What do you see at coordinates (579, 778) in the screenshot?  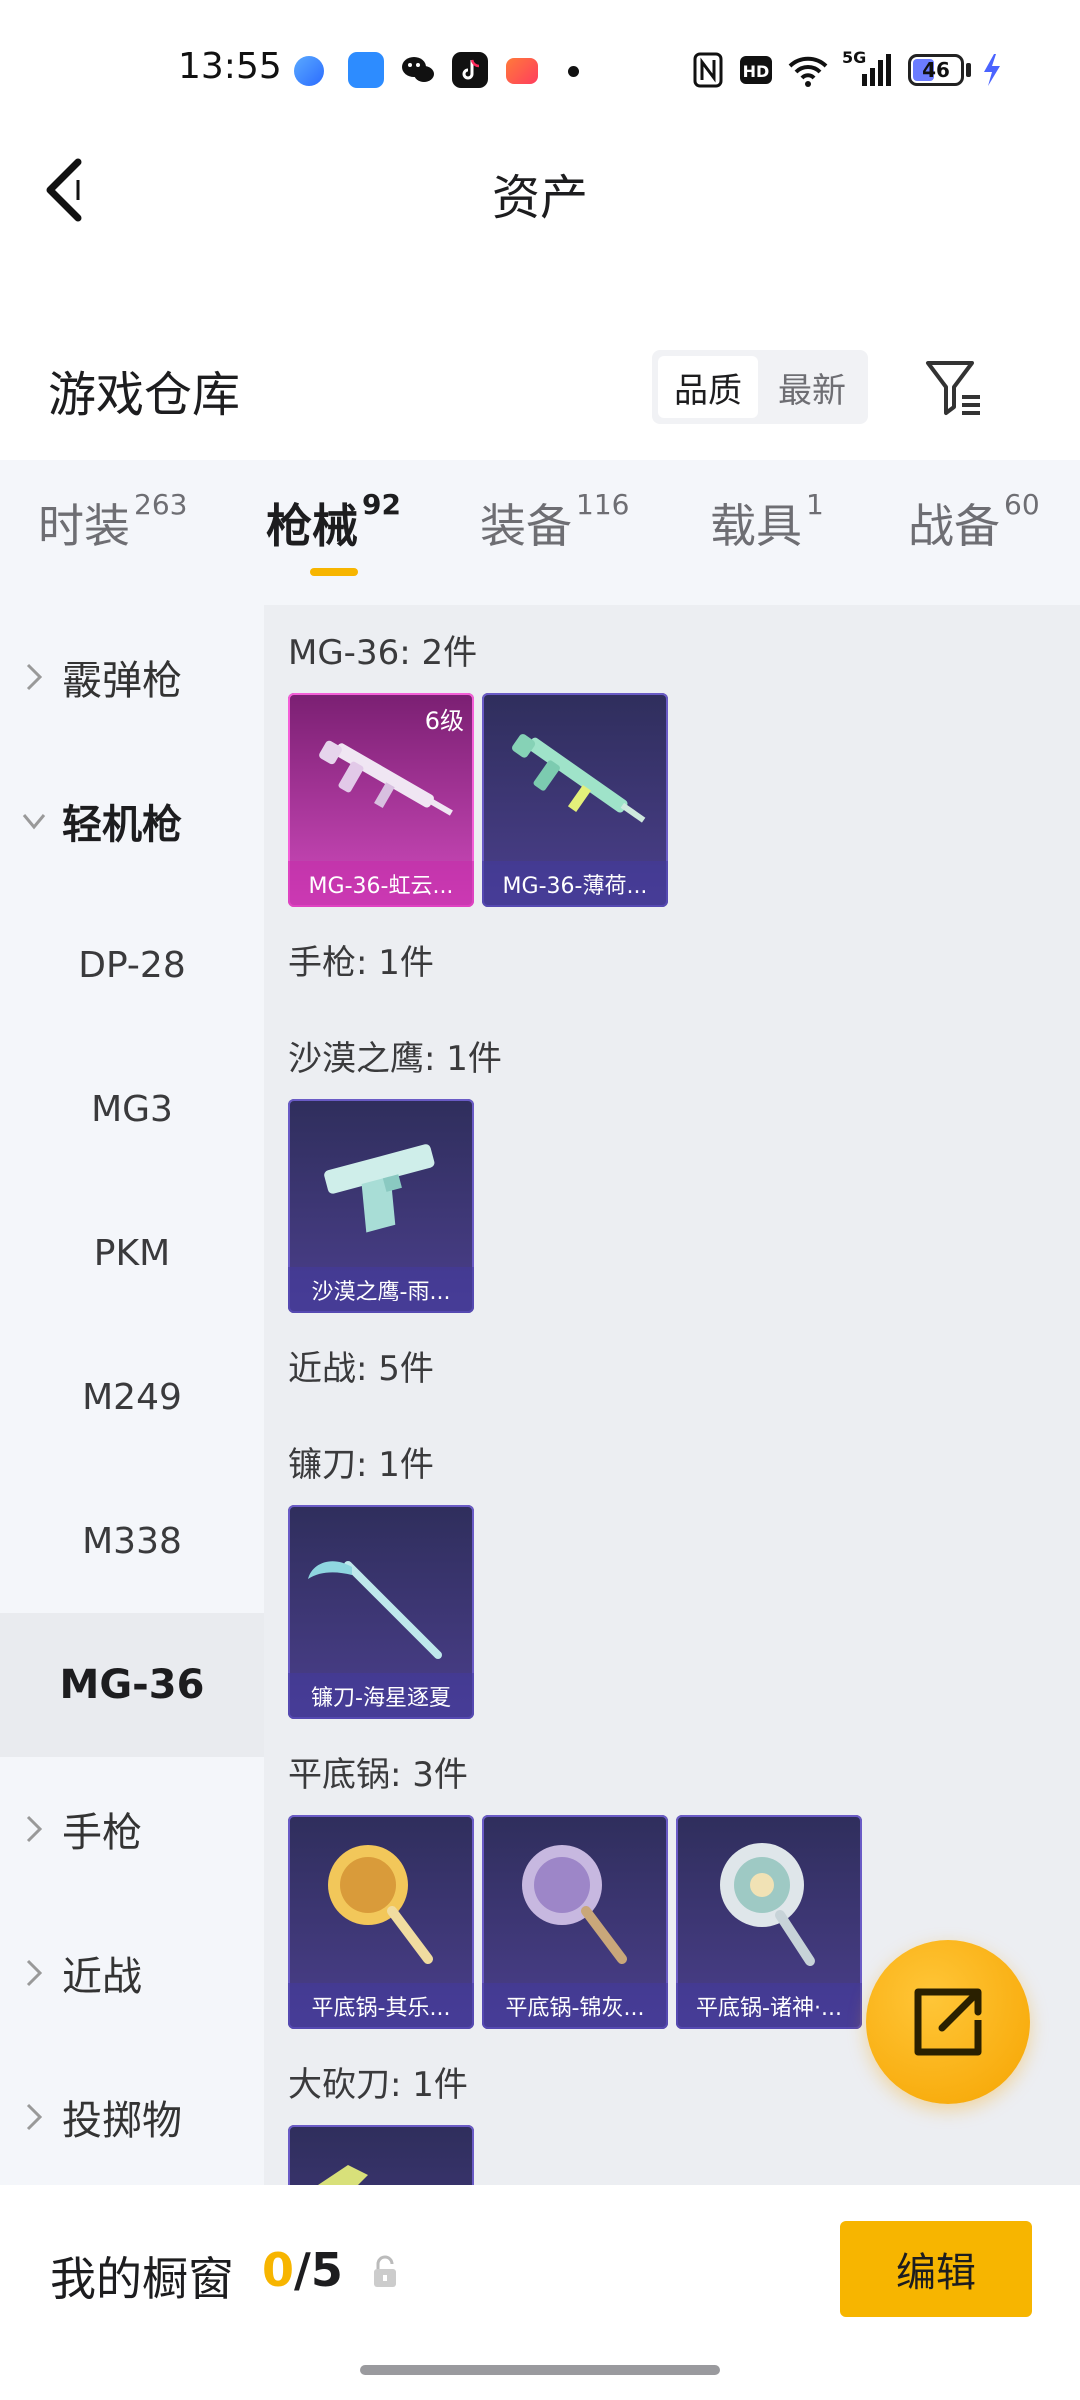 I see `lmg-skin-icon` at bounding box center [579, 778].